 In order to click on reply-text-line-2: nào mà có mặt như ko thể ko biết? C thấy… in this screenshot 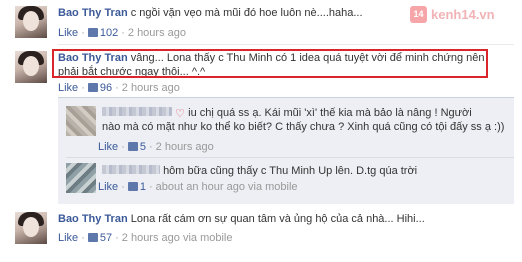, I will do `click(303, 127)`.